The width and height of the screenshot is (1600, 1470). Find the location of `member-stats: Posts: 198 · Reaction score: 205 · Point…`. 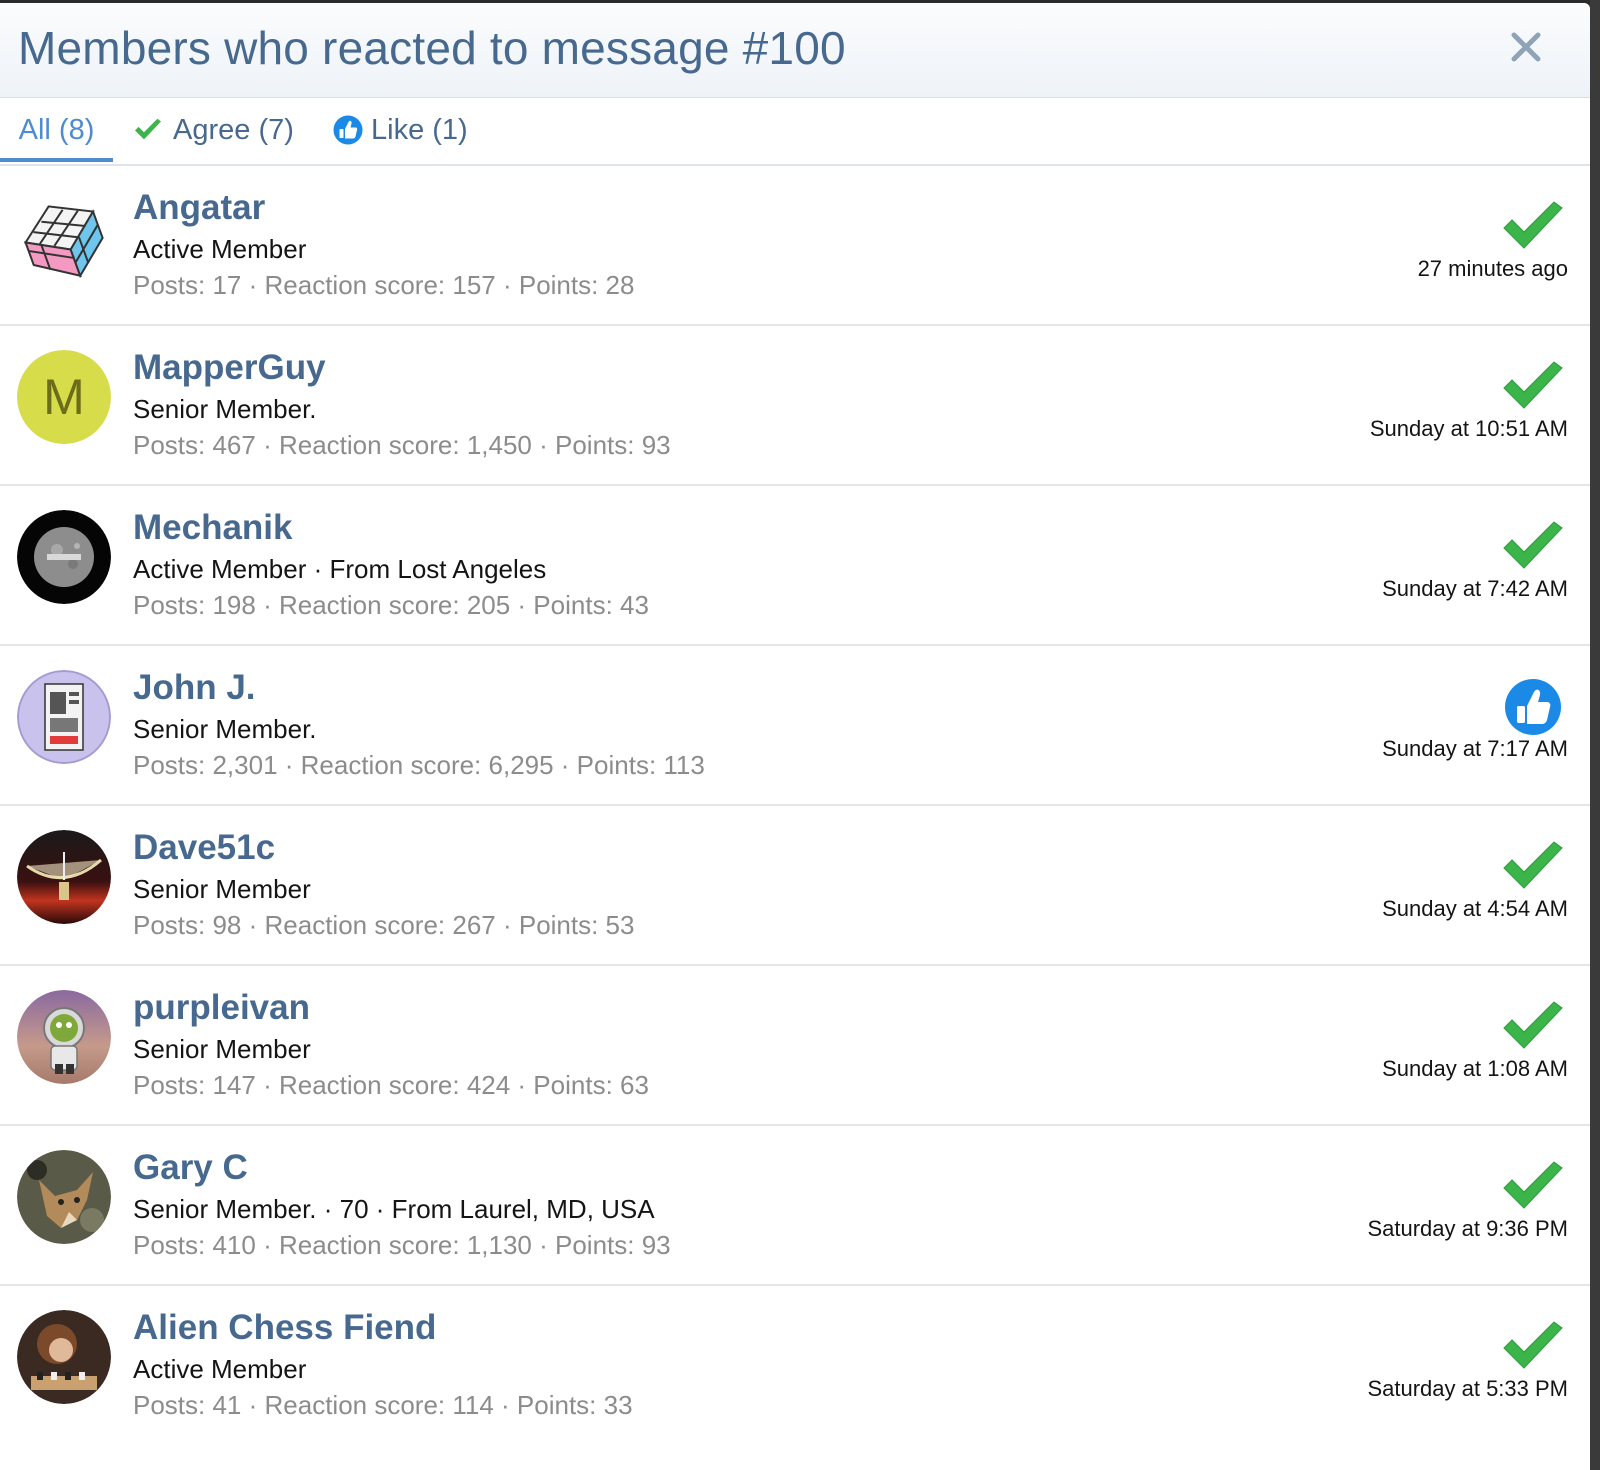

member-stats: Posts: 198 · Reaction score: 205 · Point… is located at coordinates (391, 605).